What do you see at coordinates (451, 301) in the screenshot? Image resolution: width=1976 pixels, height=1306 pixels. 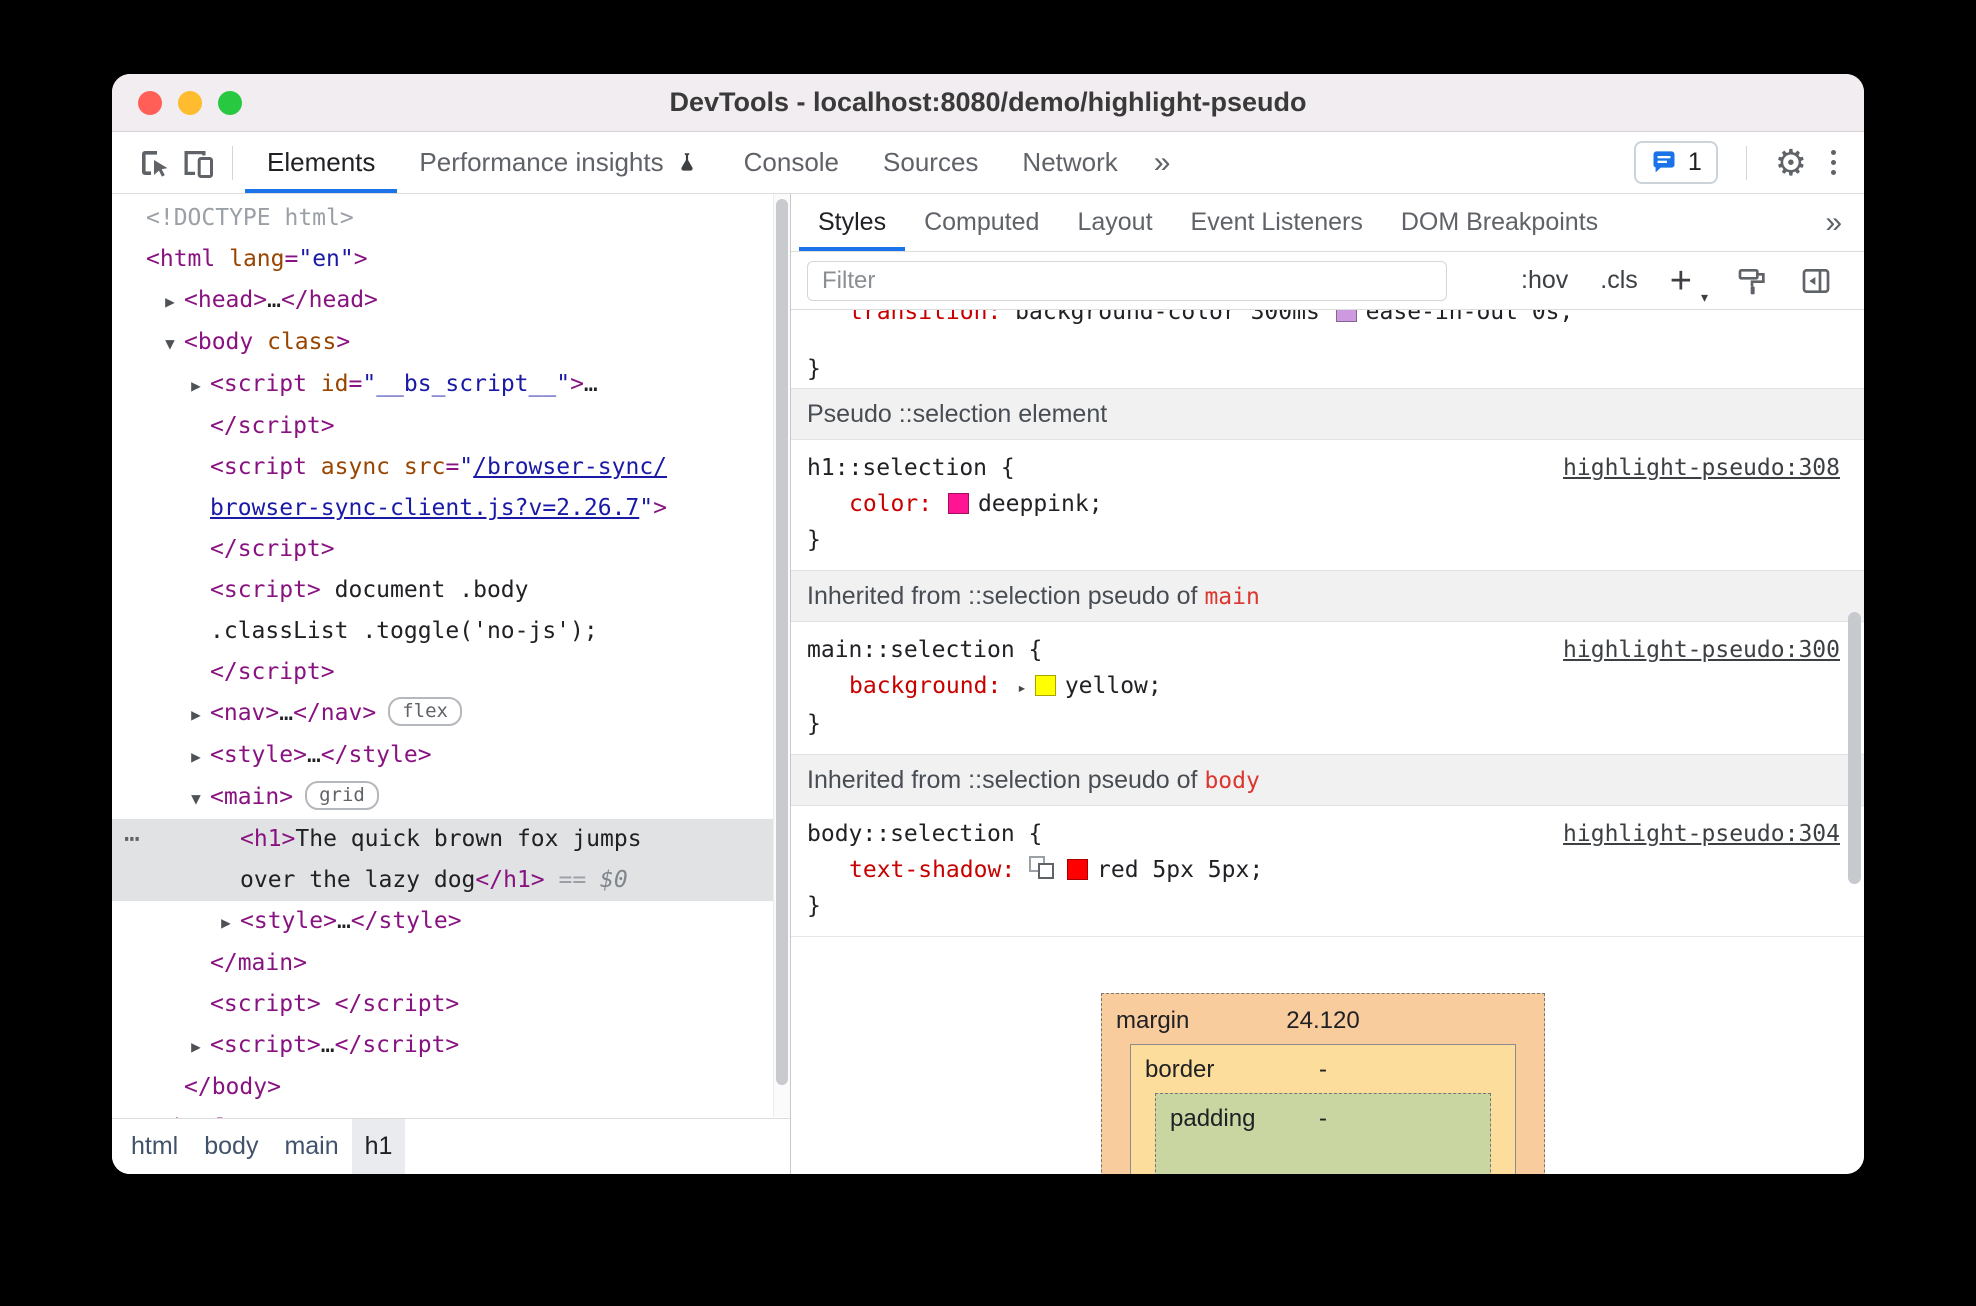 I see `tree-node: ▶ <head>…</head>` at bounding box center [451, 301].